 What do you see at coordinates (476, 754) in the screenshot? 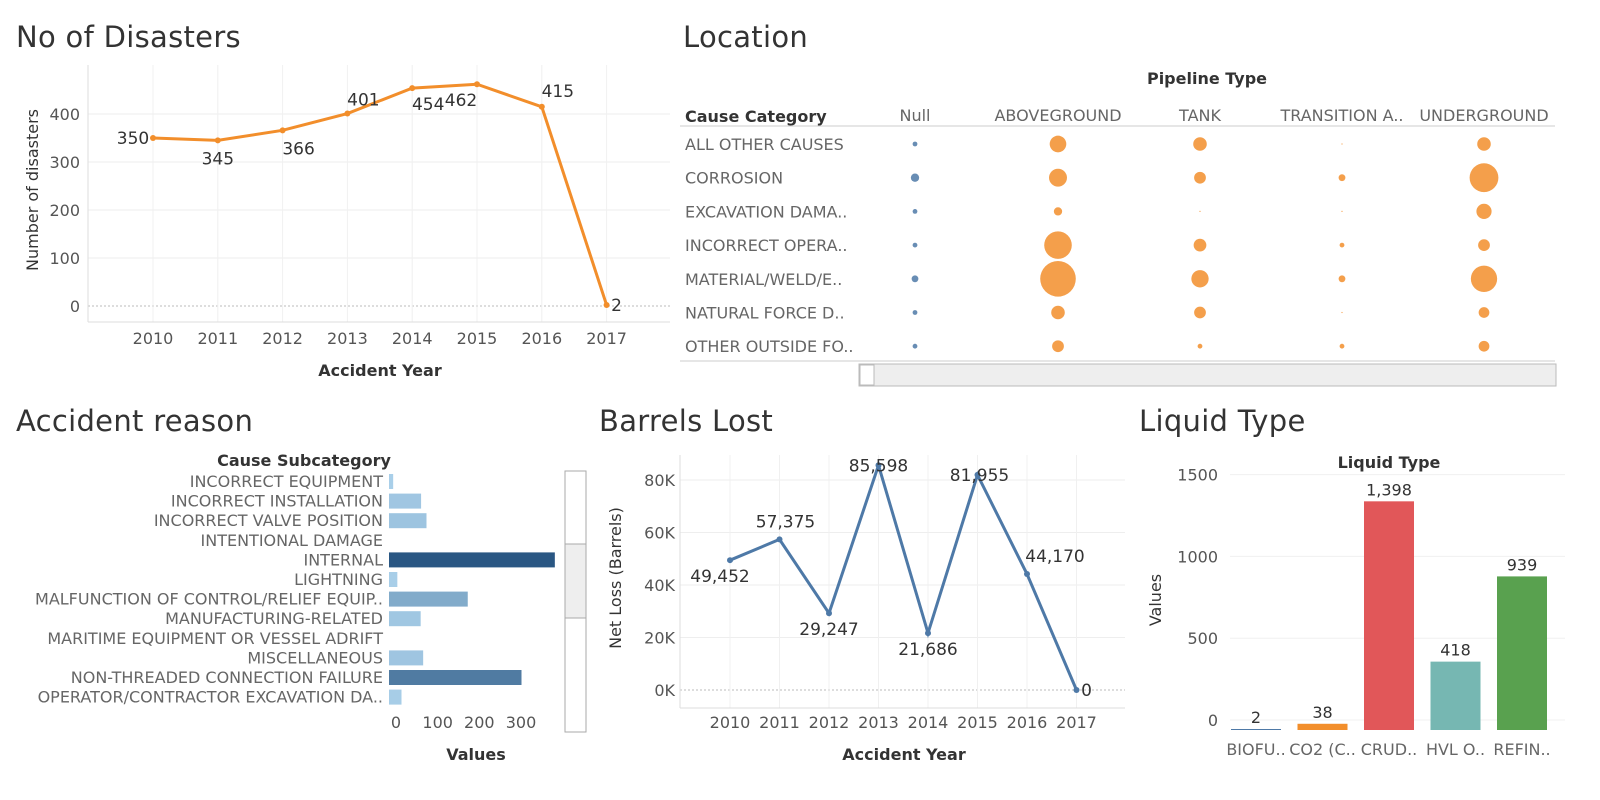
I see `x-axis-title: Values` at bounding box center [476, 754].